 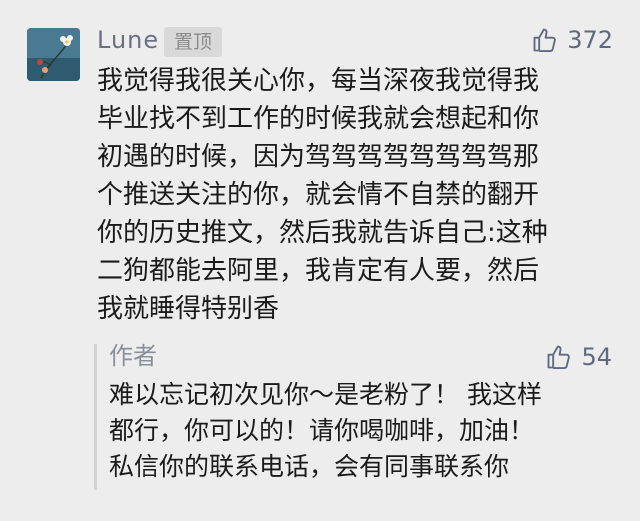 I want to click on comment-line: 初遇的时候，因为驾驾驾驾驾驾驾驾那, so click(x=318, y=157).